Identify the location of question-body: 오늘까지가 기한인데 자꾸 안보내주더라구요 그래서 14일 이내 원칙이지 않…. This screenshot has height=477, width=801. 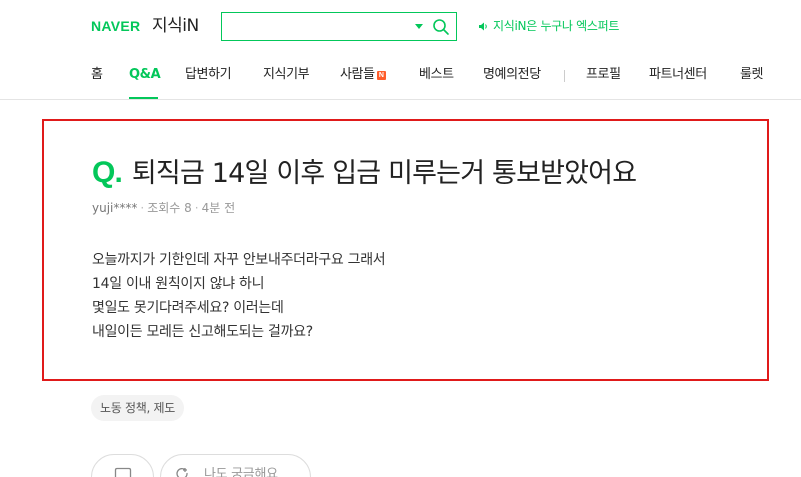
(239, 296).